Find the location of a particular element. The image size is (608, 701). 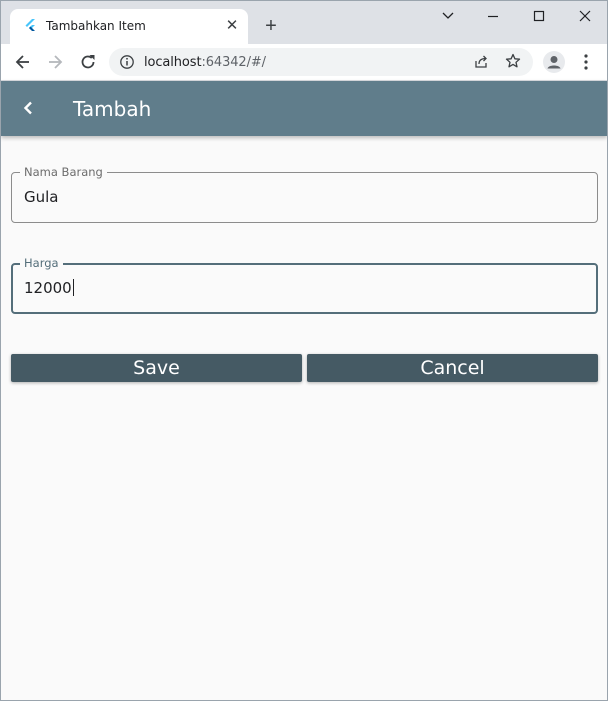

flutter-icon is located at coordinates (30, 25).